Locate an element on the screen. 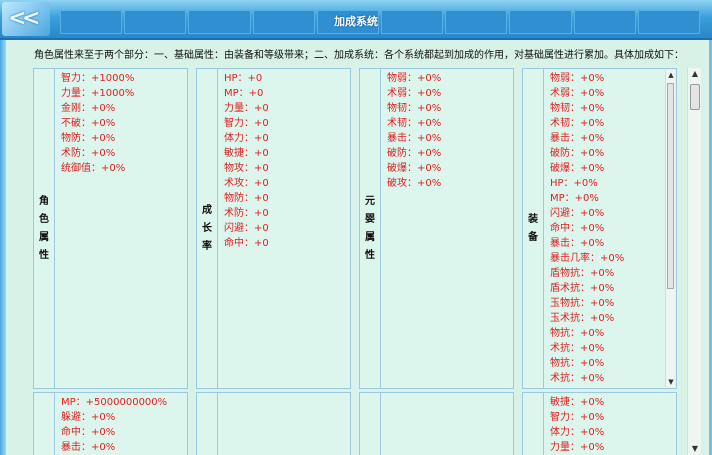 The height and width of the screenshot is (455, 712). panel-label-char: 元 is located at coordinates (370, 201).